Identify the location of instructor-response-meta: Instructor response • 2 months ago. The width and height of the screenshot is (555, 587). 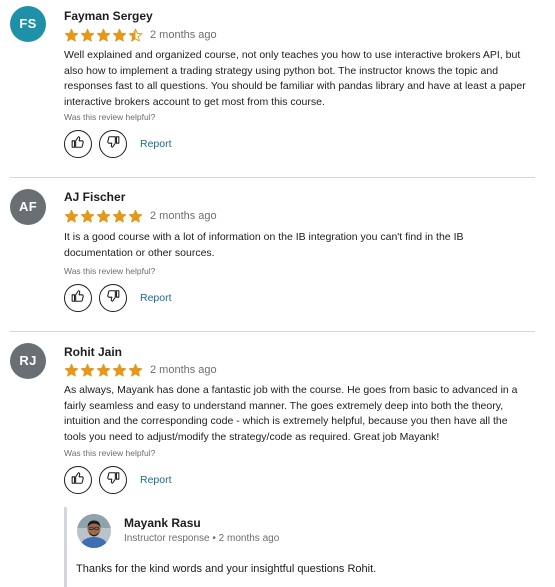
(202, 538).